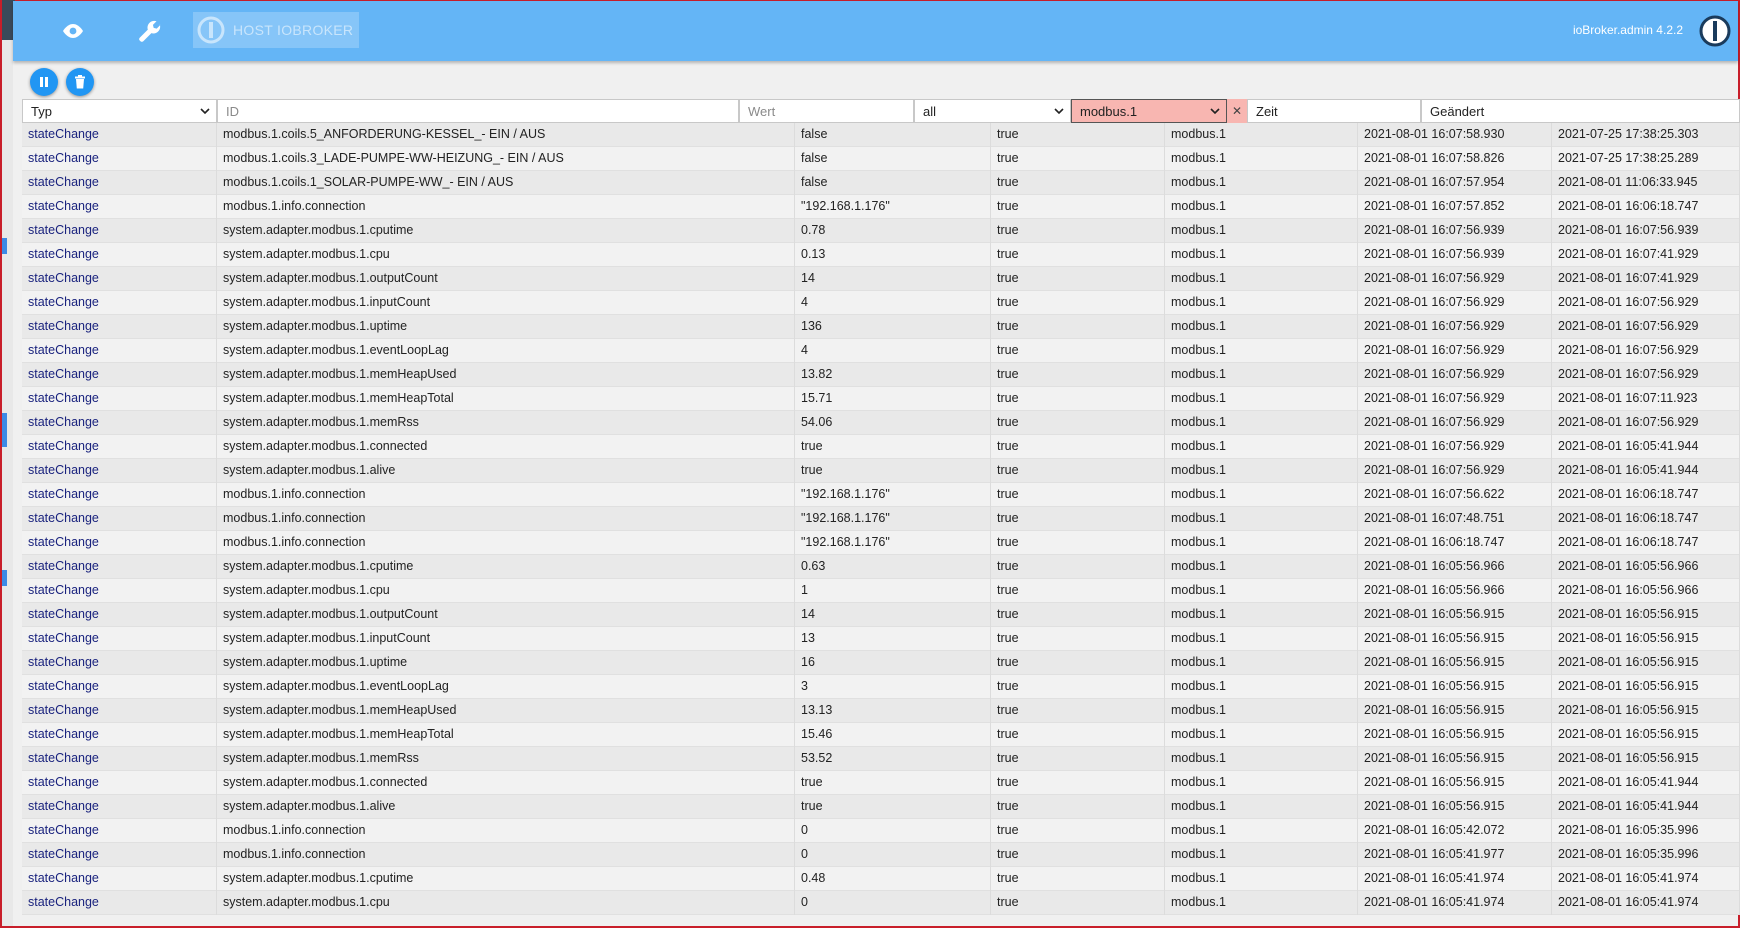 The width and height of the screenshot is (1740, 928). Describe the element at coordinates (478, 111) in the screenshot. I see `id-filter-input: ID` at that location.